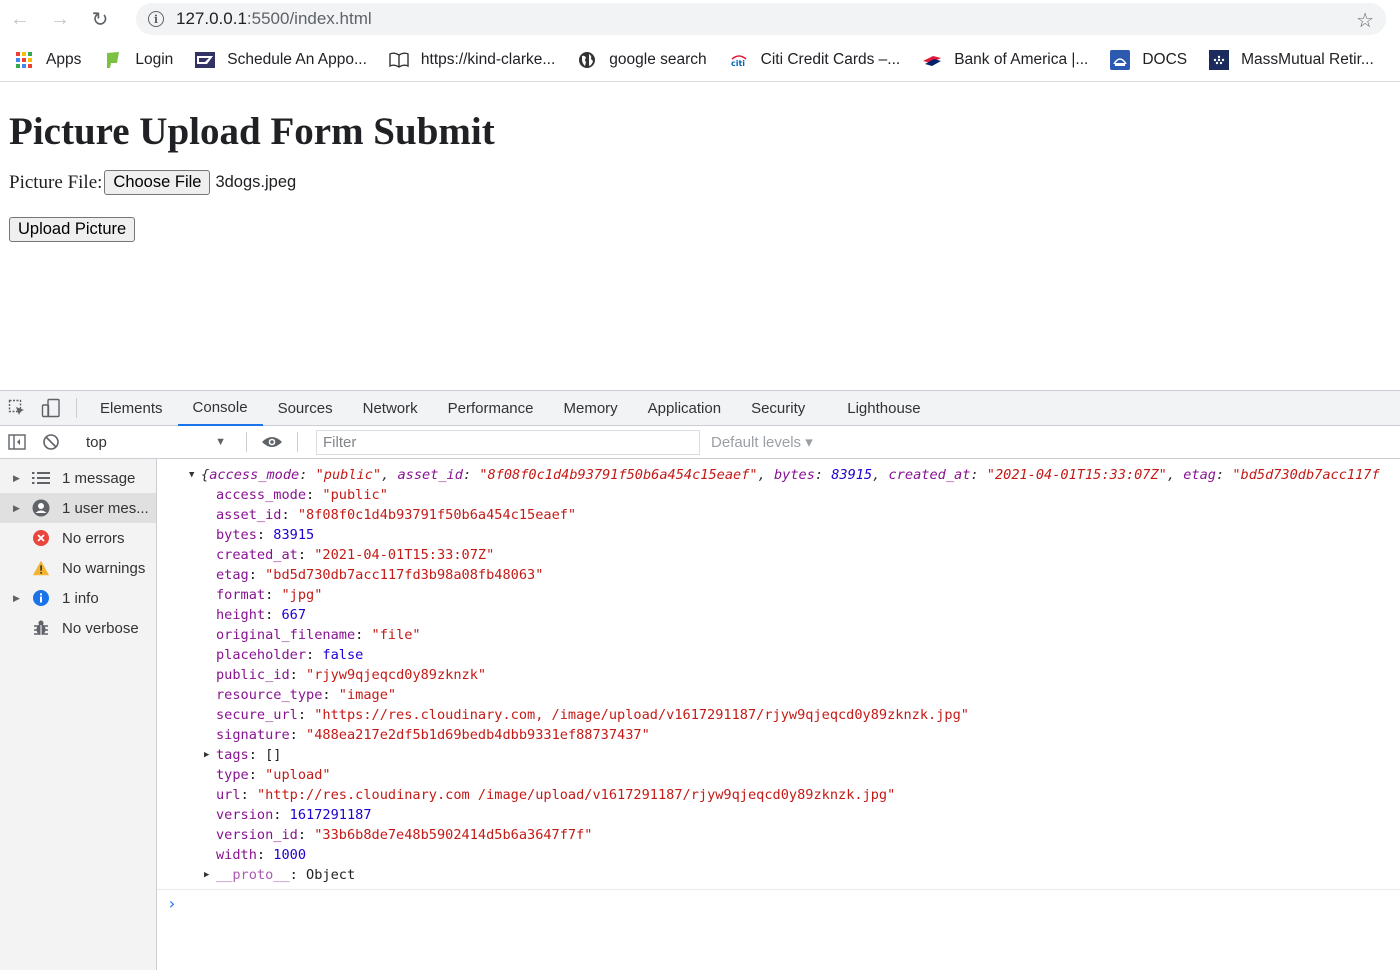 This screenshot has height=970, width=1400. Describe the element at coordinates (60, 19) in the screenshot. I see `forward-arrow-icon: →` at that location.